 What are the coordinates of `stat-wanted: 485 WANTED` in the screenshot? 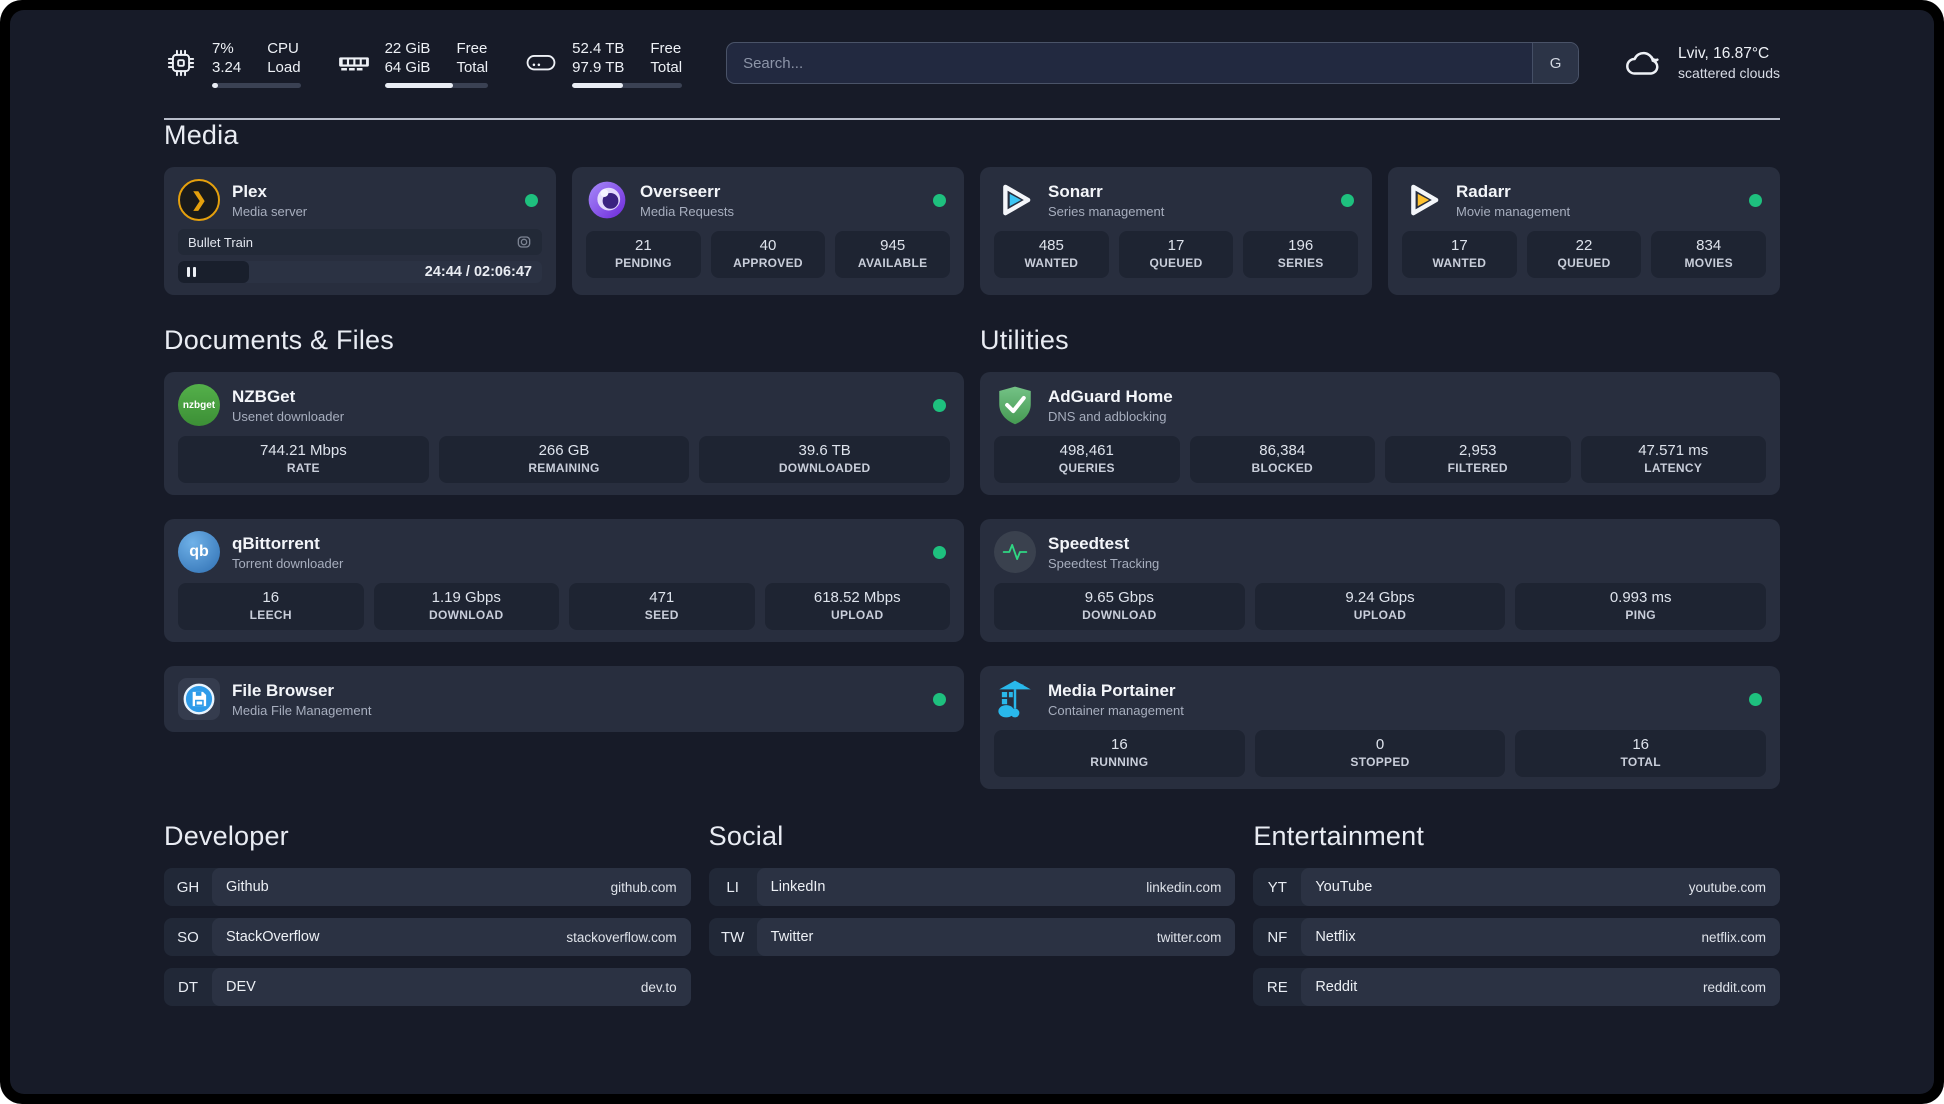 It's located at (1051, 254).